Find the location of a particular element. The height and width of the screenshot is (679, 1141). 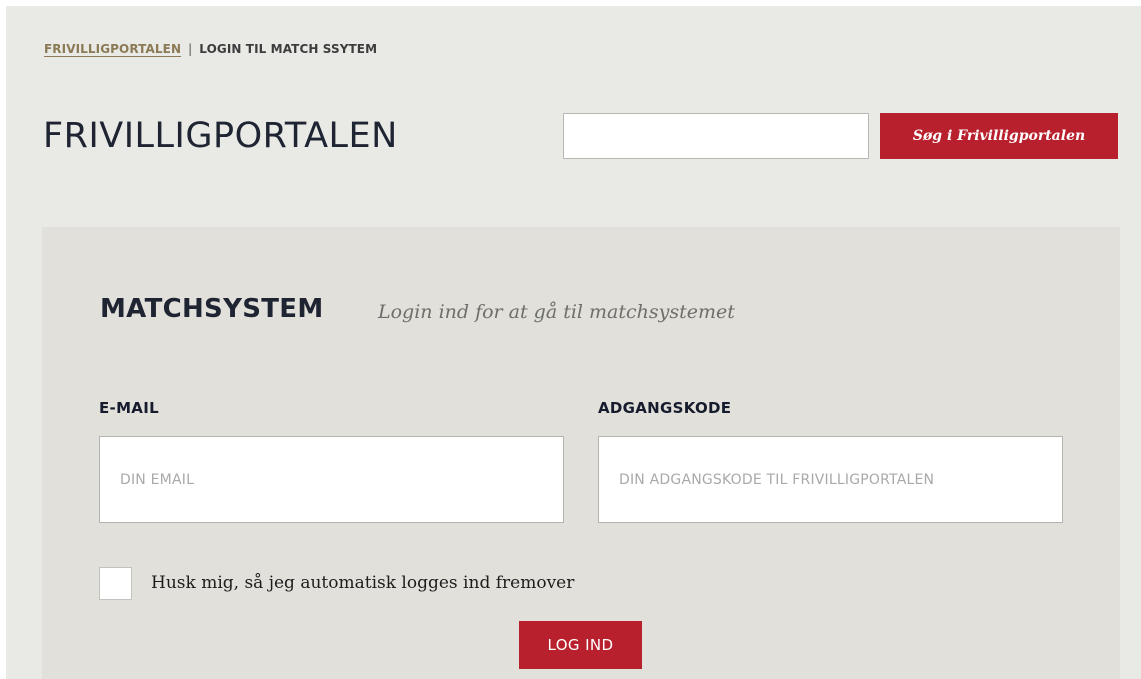

email-field is located at coordinates (331, 479).